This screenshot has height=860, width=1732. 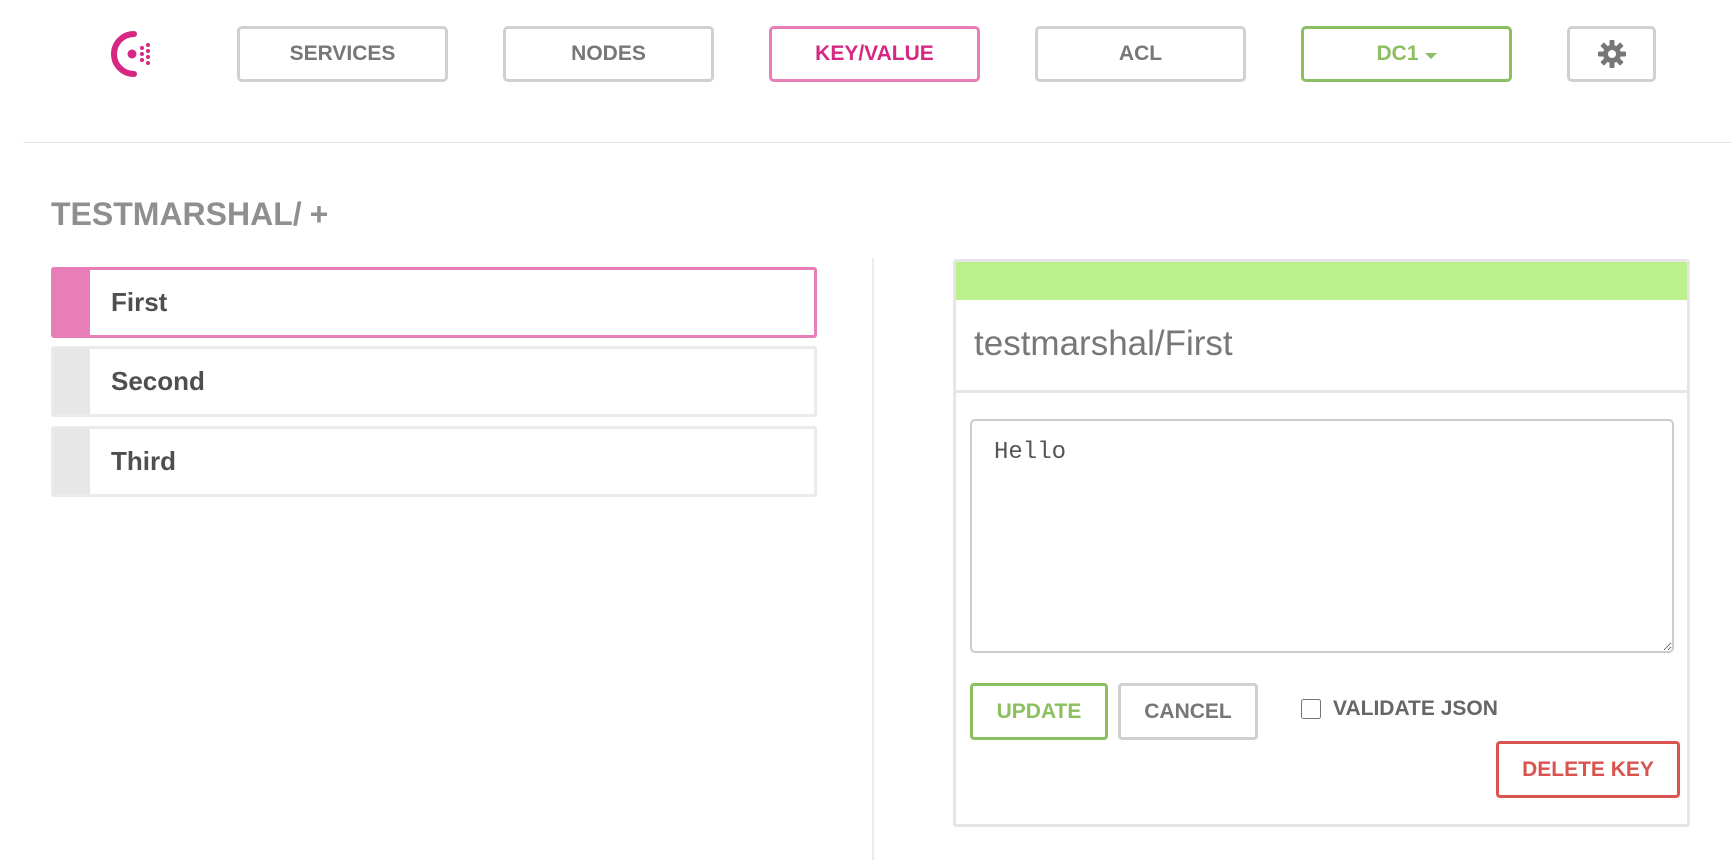 What do you see at coordinates (139, 302) in the screenshot?
I see `key-item-label: First` at bounding box center [139, 302].